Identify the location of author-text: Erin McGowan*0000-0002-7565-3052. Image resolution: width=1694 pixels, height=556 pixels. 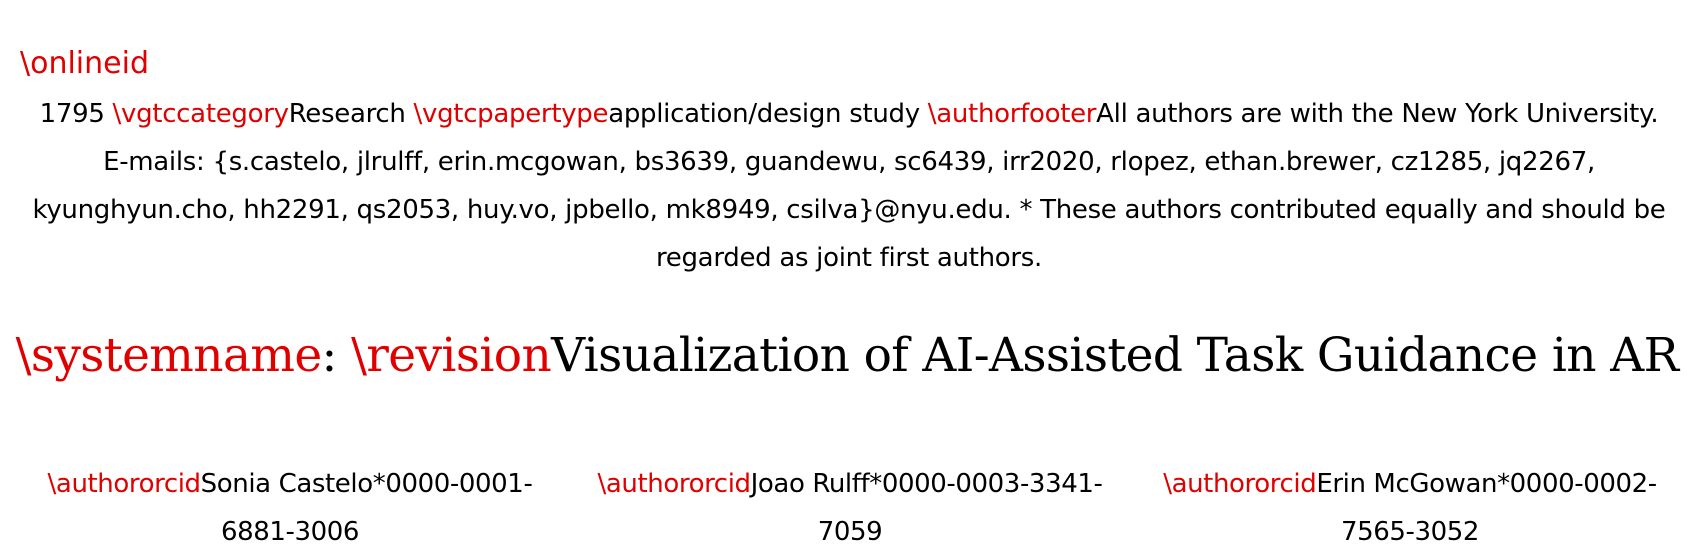
(1486, 508).